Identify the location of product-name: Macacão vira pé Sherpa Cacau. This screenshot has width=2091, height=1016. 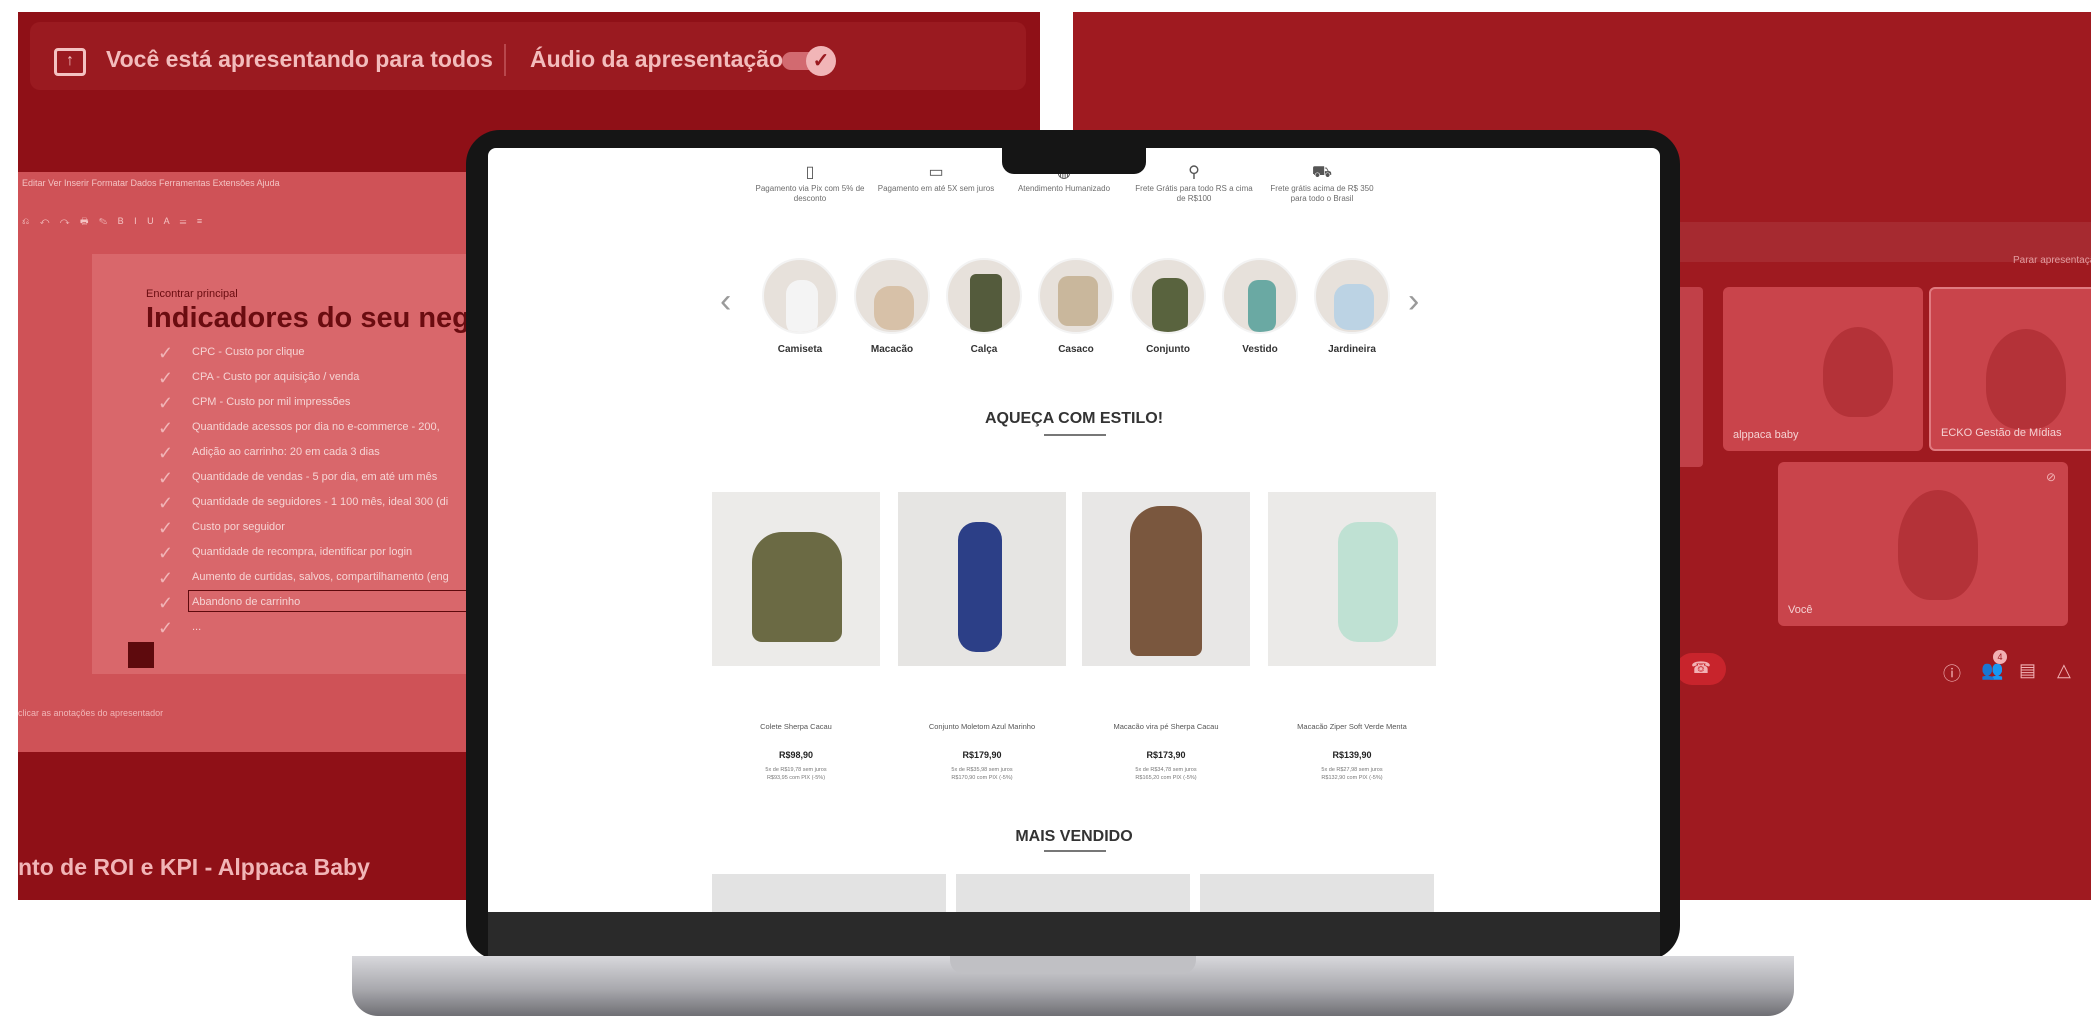
(1166, 726).